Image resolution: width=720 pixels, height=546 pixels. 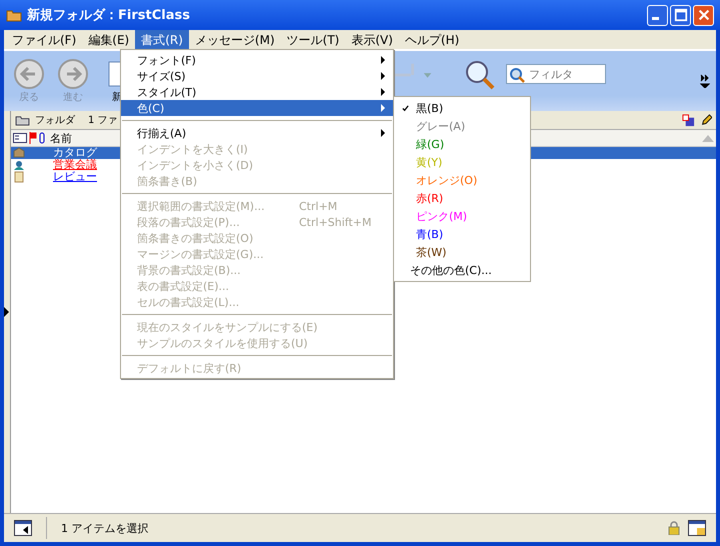 What do you see at coordinates (55, 120) in the screenshot?
I see `folder-label: フォルダ` at bounding box center [55, 120].